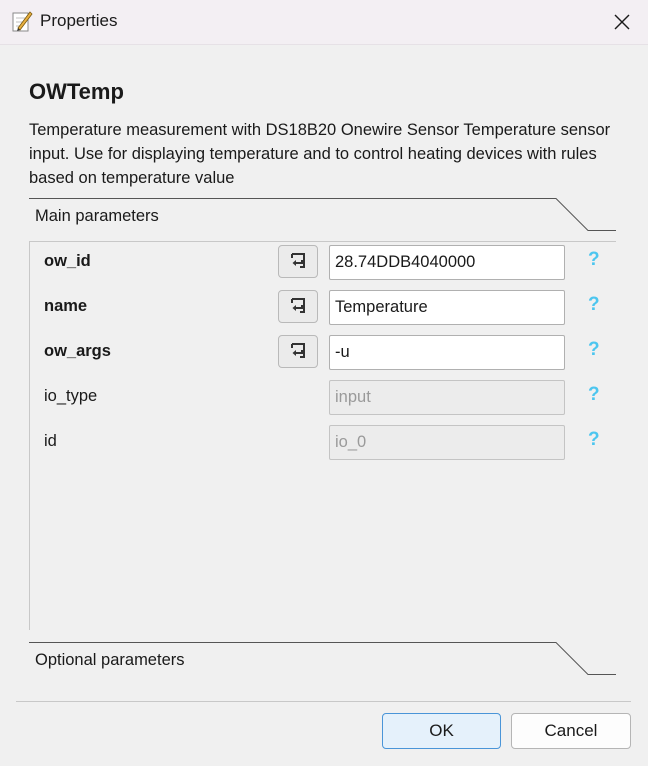 This screenshot has height=766, width=648. Describe the element at coordinates (77, 351) in the screenshot. I see `param-label: ow_args` at that location.